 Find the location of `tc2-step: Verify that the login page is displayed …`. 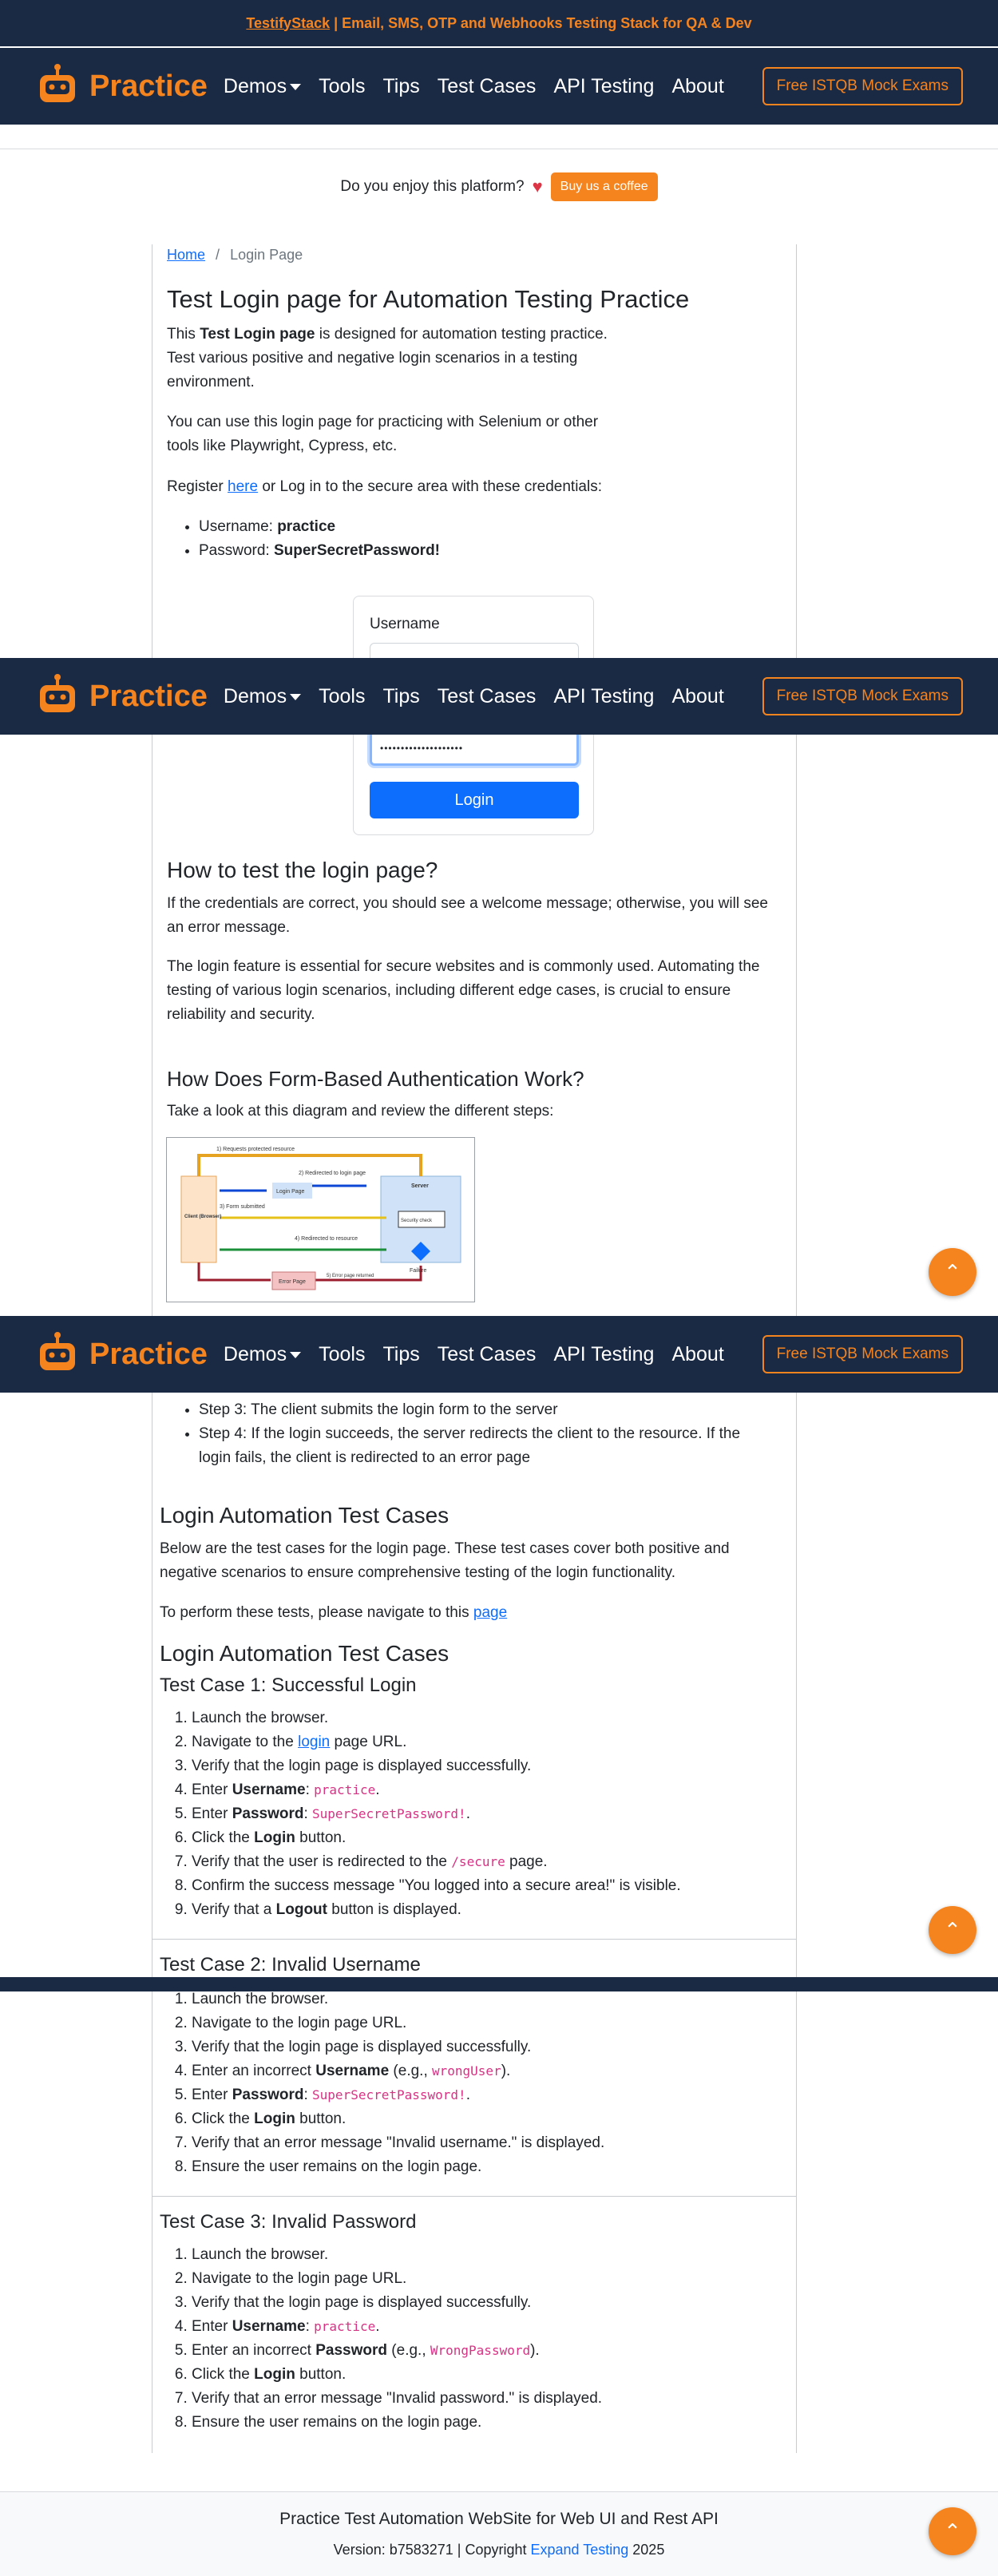

tc2-step: Verify that the login page is displayed … is located at coordinates (398, 2047).